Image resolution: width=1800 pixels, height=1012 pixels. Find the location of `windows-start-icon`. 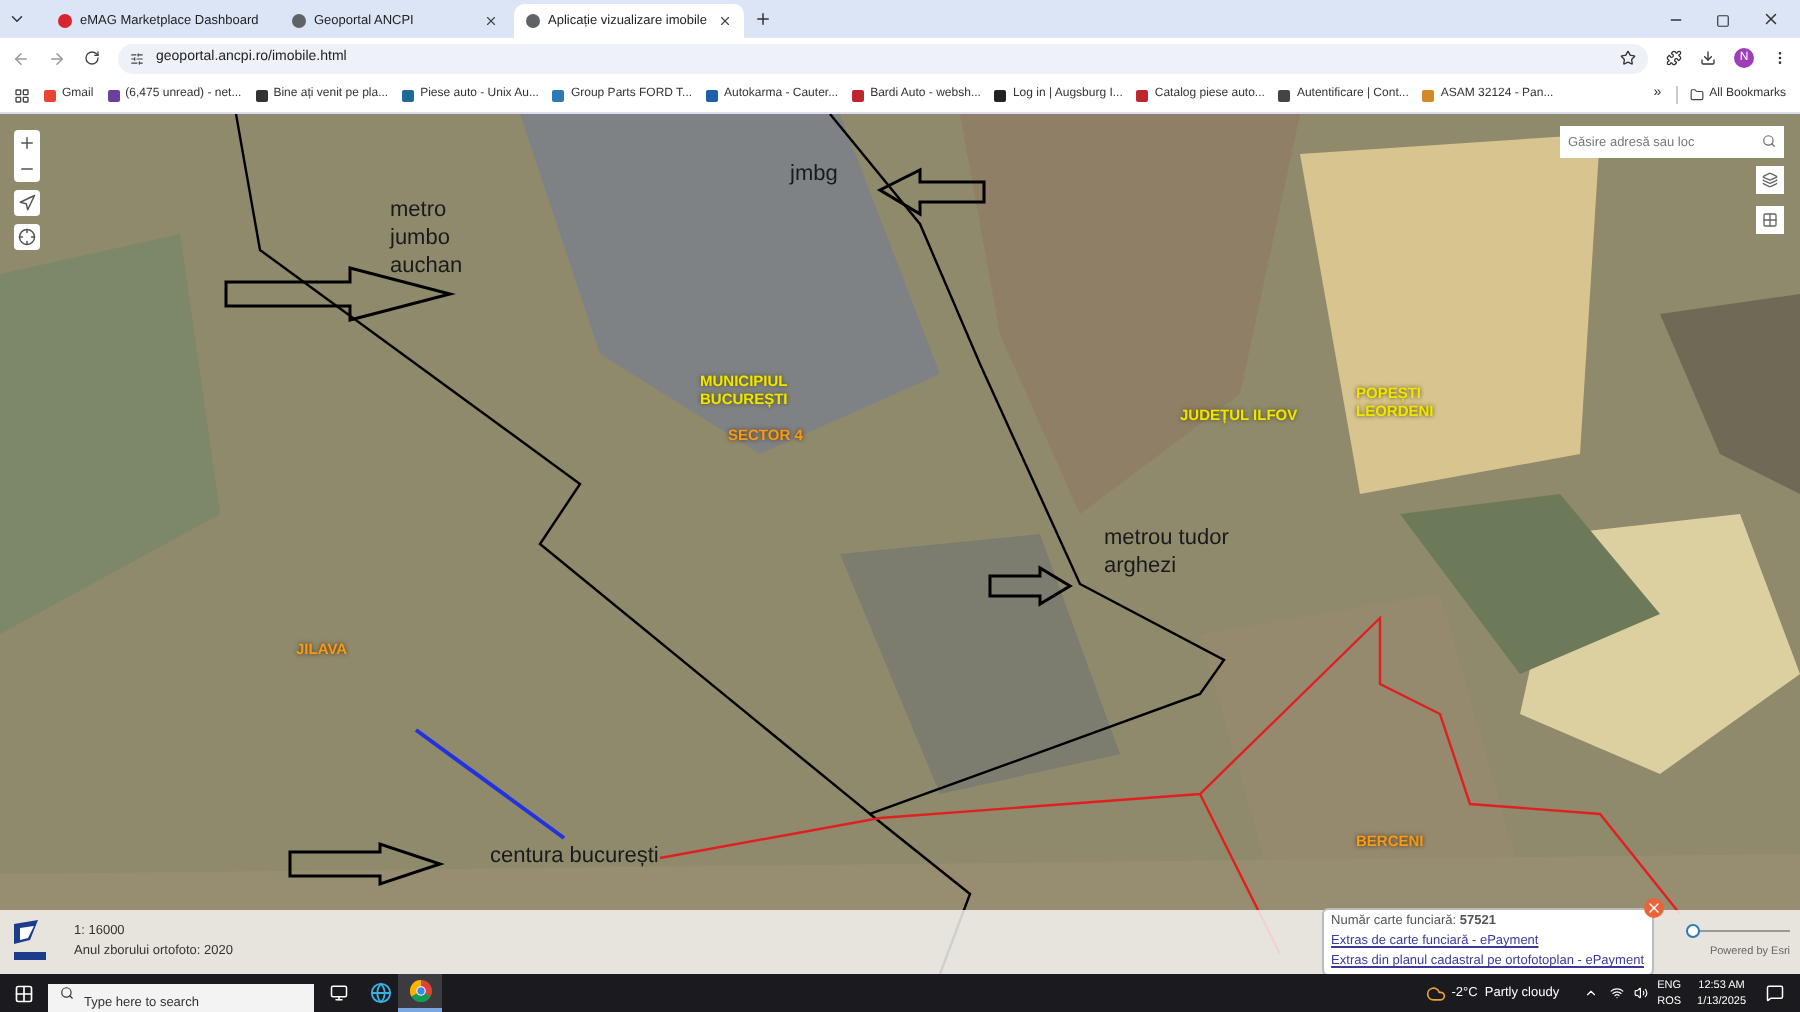

windows-start-icon is located at coordinates (24, 993).